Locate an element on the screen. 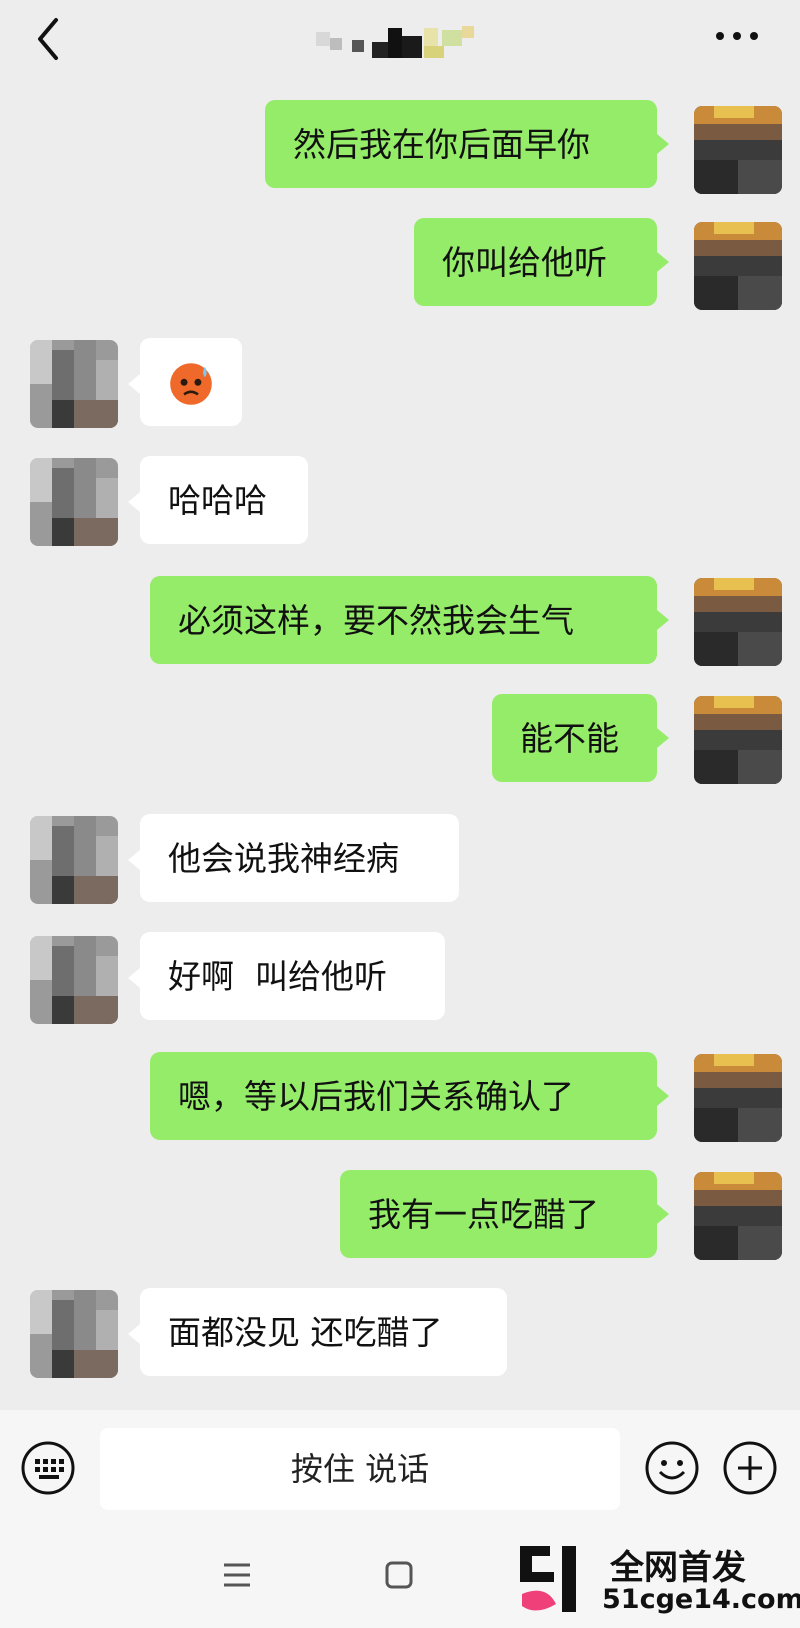 The height and width of the screenshot is (1628, 800). message-bubble-outgoing: 必须这样，要不然我会生气 is located at coordinates (403, 620).